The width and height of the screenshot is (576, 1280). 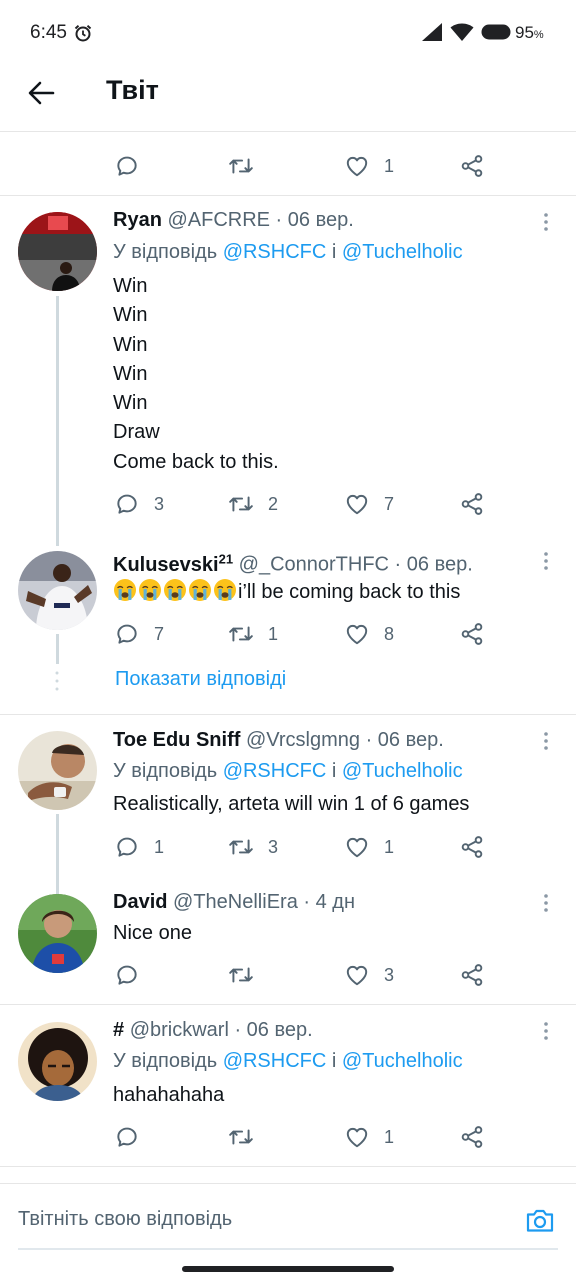 What do you see at coordinates (41, 93) in the screenshot?
I see `back-icon` at bounding box center [41, 93].